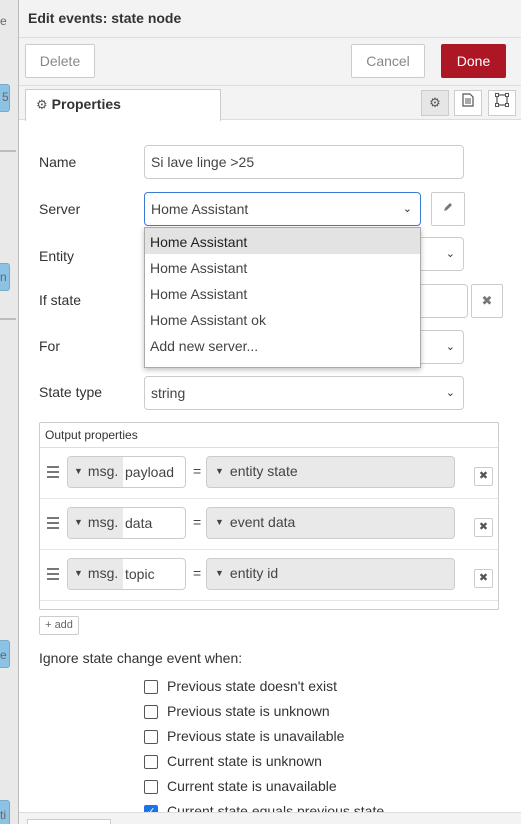 The height and width of the screenshot is (824, 521). I want to click on done-button: Done, so click(473, 61).